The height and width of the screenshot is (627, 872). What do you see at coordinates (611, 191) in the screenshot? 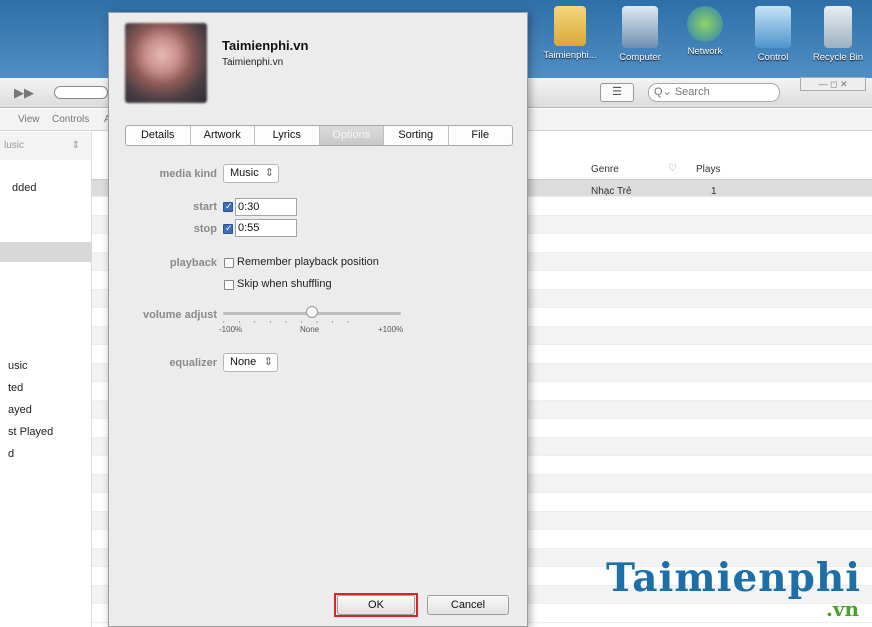
I see `row-genre: Nhạc Trẻ` at bounding box center [611, 191].